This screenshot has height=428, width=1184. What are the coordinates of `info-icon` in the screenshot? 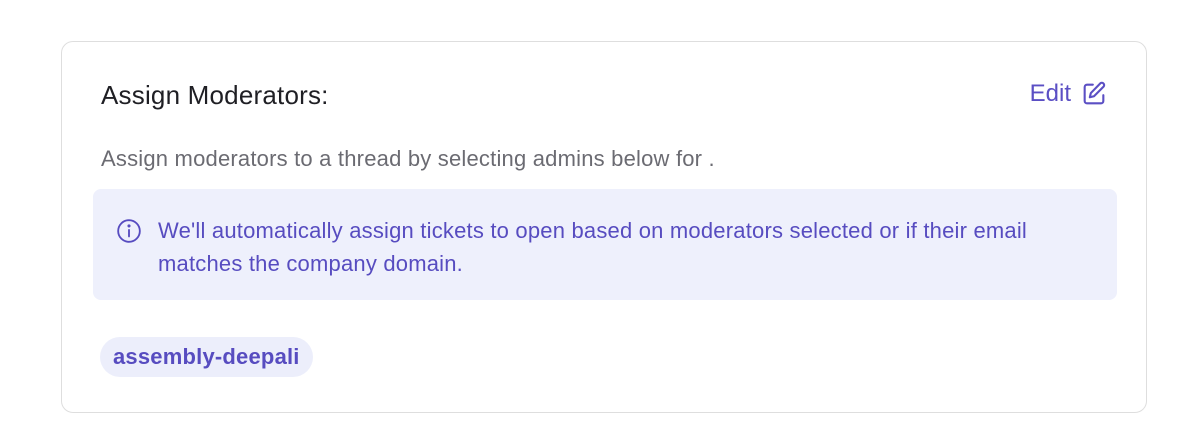 It's located at (129, 233).